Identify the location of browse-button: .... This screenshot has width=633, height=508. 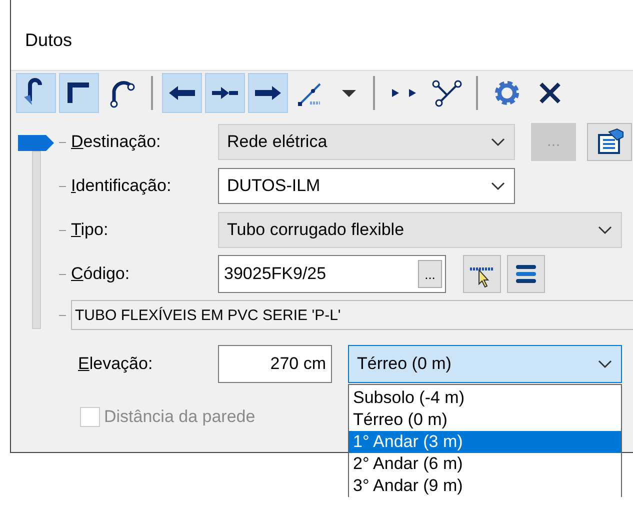
(430, 274).